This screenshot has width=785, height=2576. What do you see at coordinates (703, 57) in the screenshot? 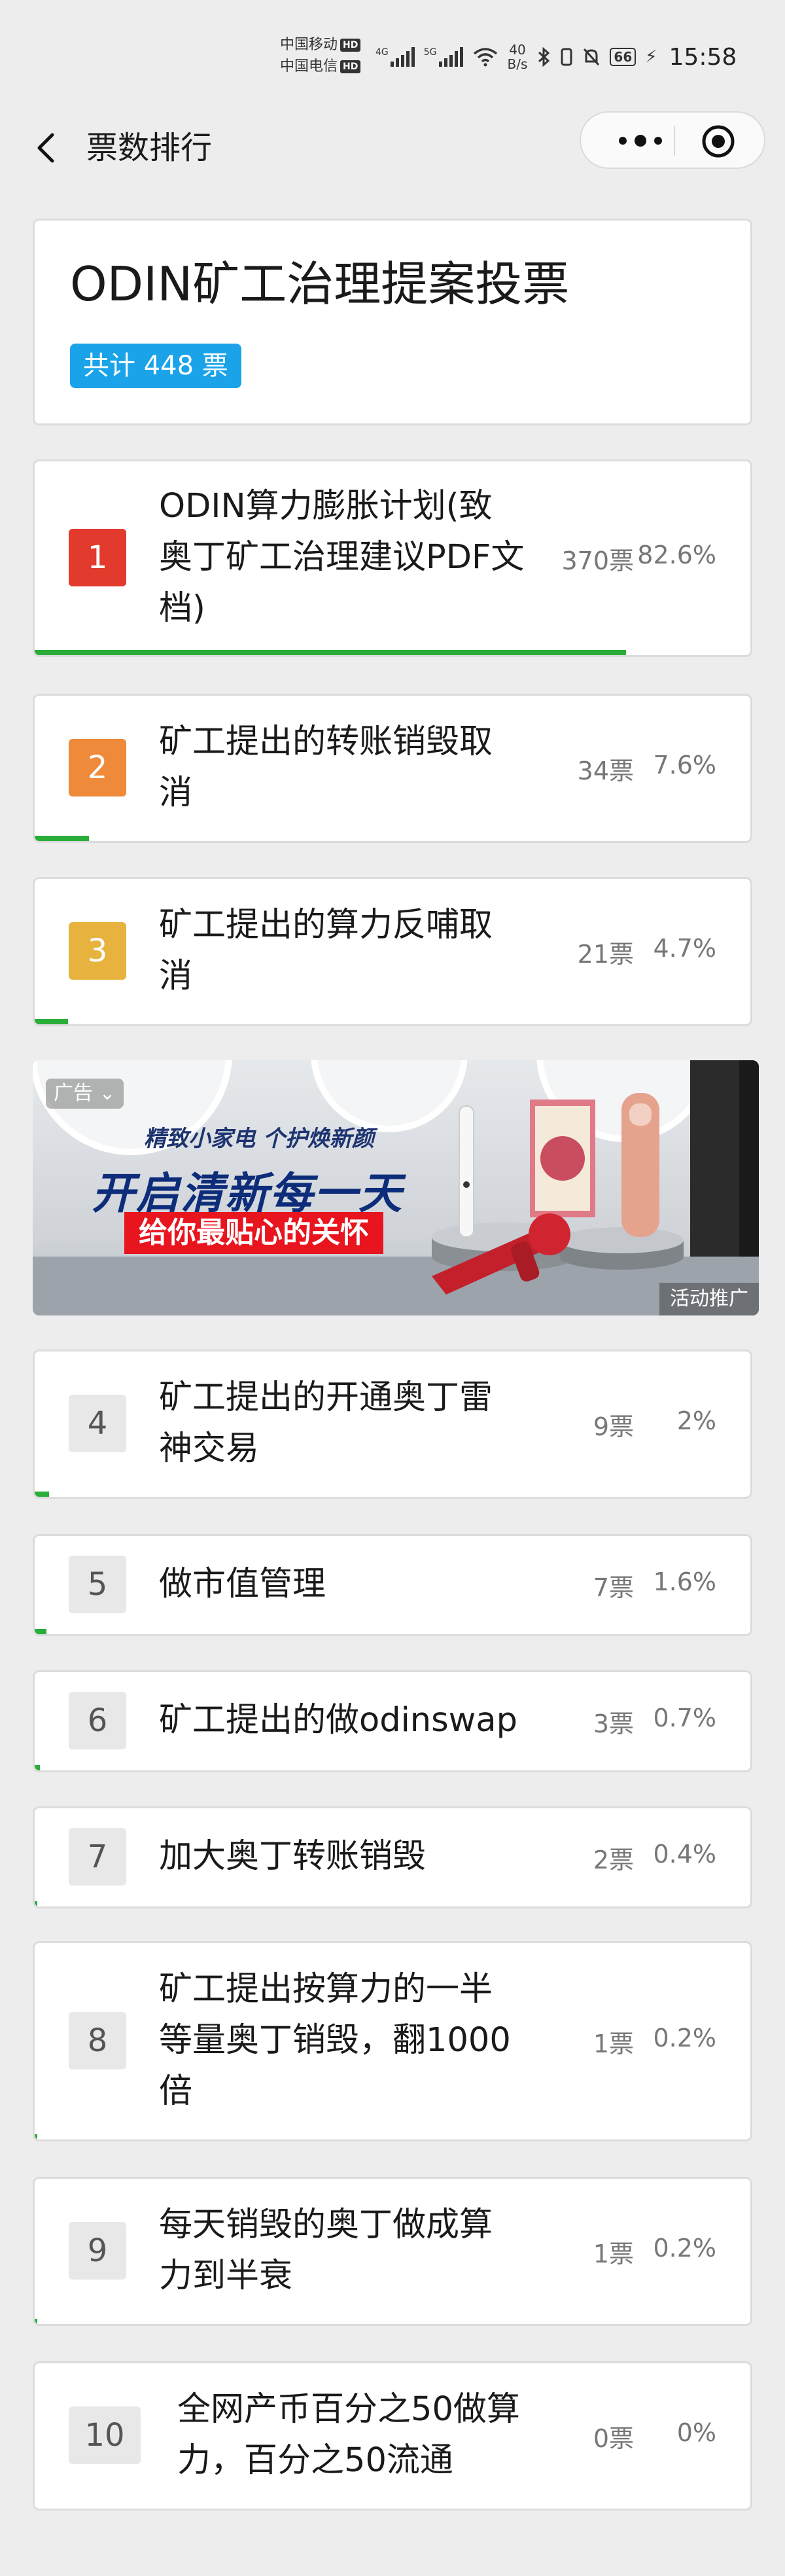
I see `clock: 15:58` at bounding box center [703, 57].